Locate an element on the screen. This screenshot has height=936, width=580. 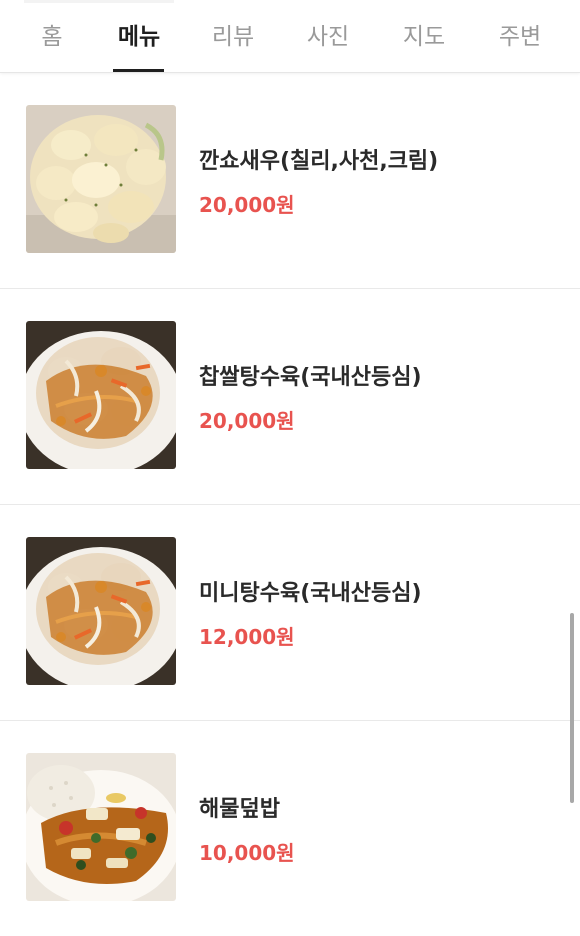
tab-map: 지도 is located at coordinates (424, 37).